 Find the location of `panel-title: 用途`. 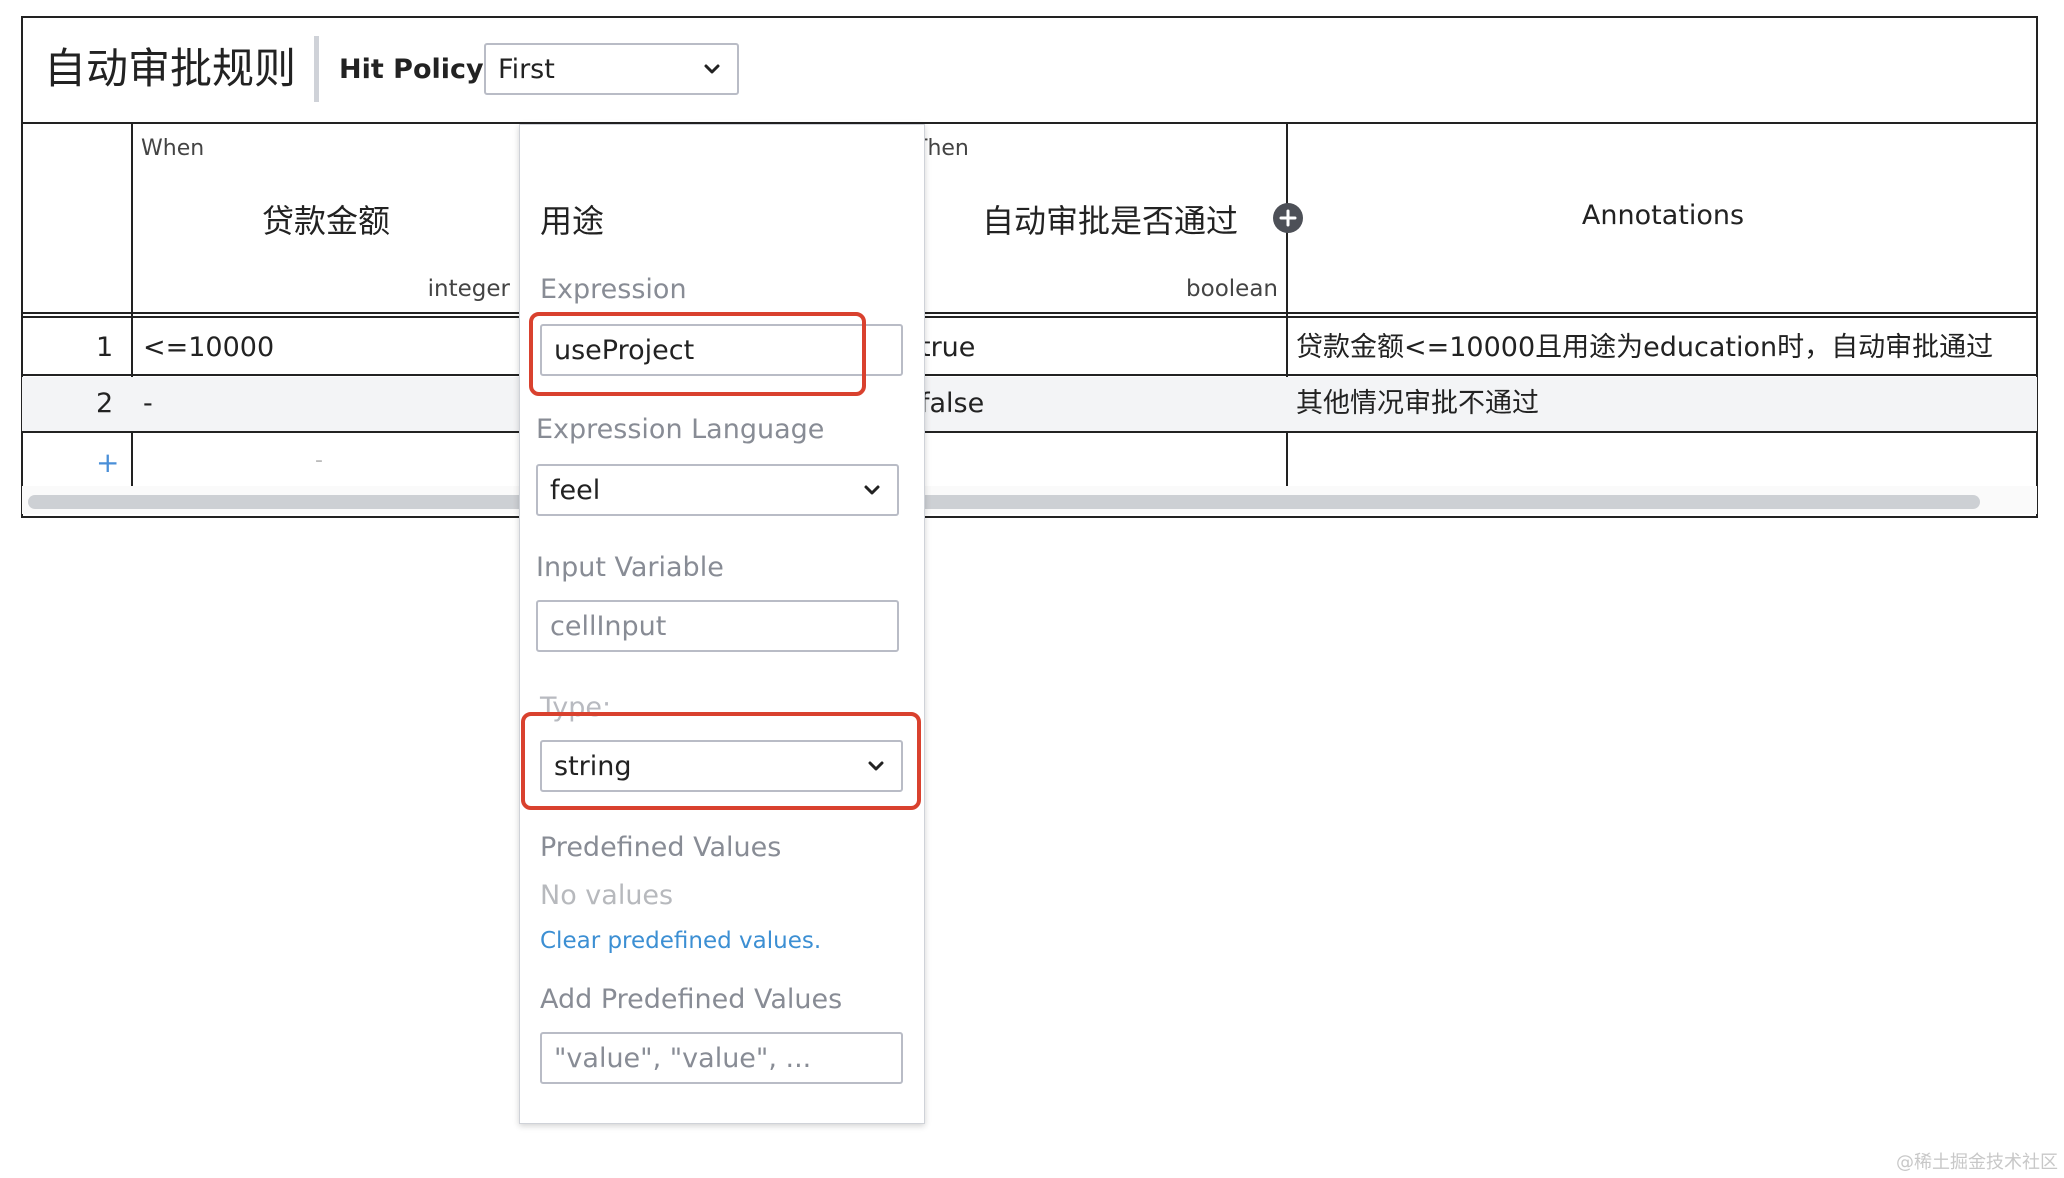

panel-title: 用途 is located at coordinates (572, 221).